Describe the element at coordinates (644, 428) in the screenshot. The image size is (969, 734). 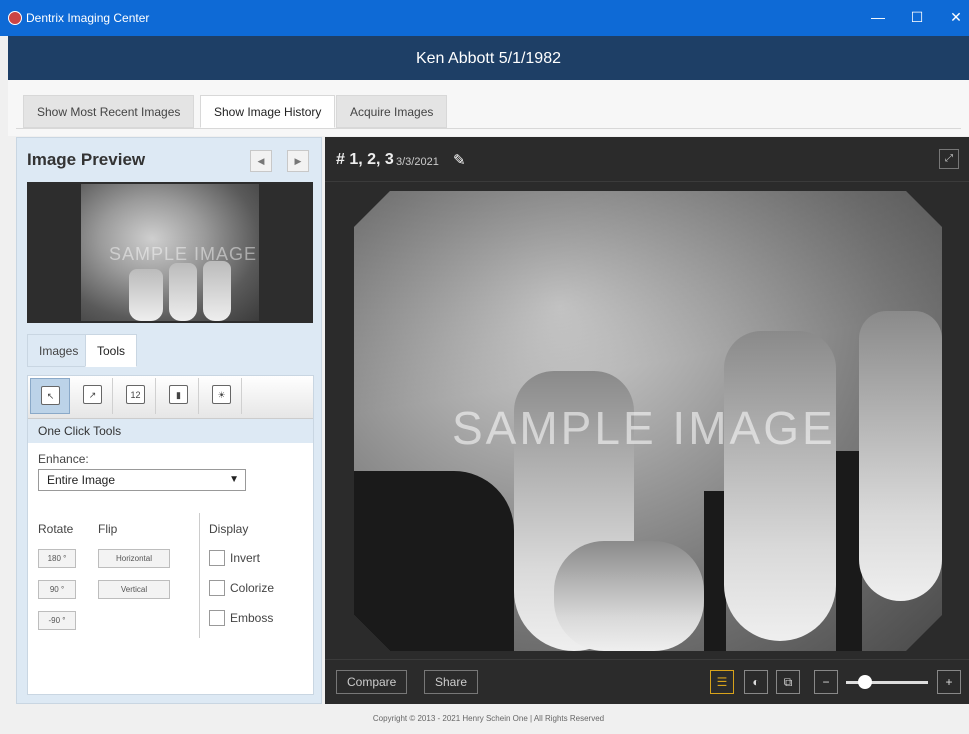
I see `xray-watermark: SAMPLE IMAGE` at that location.